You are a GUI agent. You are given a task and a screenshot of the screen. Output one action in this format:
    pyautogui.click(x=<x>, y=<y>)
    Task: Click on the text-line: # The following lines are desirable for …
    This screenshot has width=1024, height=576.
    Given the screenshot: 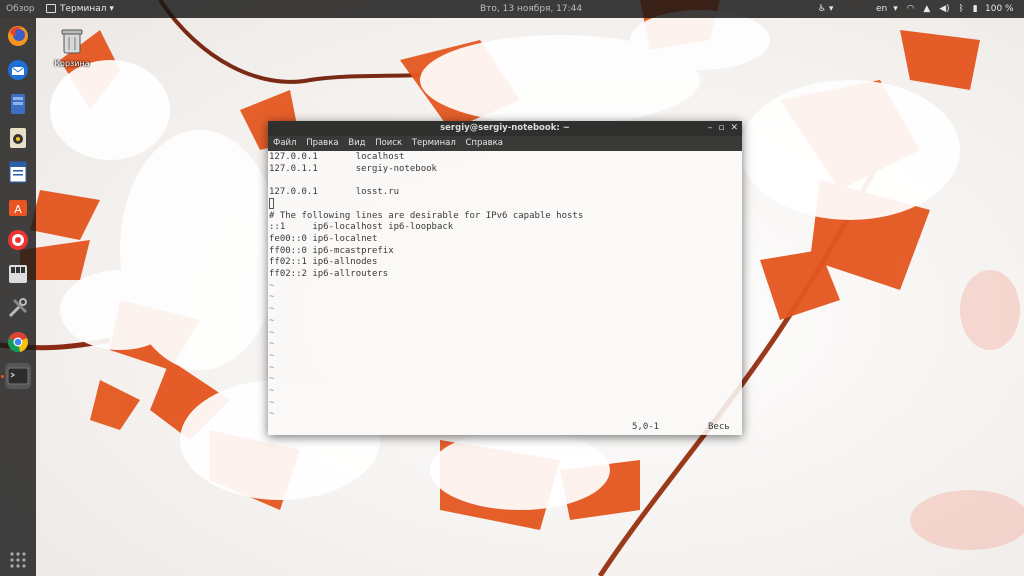 What is the action you would take?
    pyautogui.click(x=426, y=215)
    